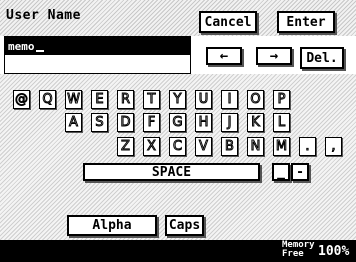  Describe the element at coordinates (21, 99) in the screenshot. I see `key-at: @` at that location.